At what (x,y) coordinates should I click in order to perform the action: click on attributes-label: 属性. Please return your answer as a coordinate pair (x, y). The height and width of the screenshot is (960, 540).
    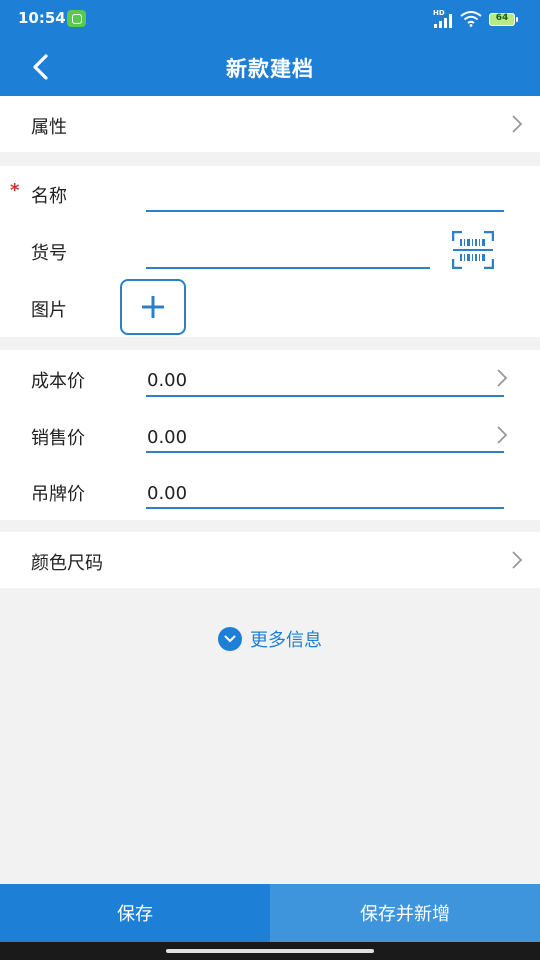
    Looking at the image, I should click on (49, 127).